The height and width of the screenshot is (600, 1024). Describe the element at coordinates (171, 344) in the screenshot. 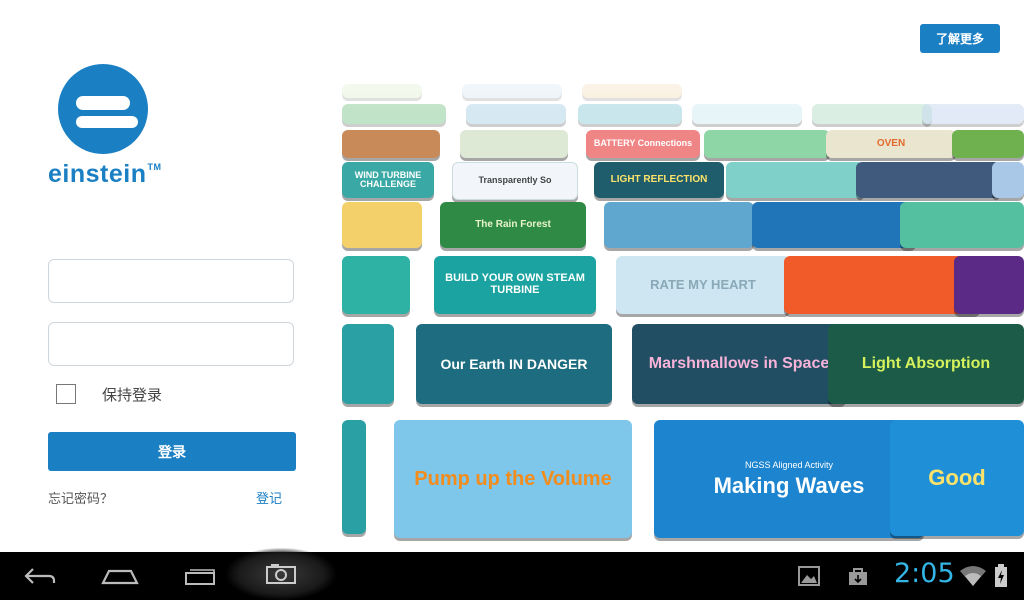

I see `password-field` at that location.